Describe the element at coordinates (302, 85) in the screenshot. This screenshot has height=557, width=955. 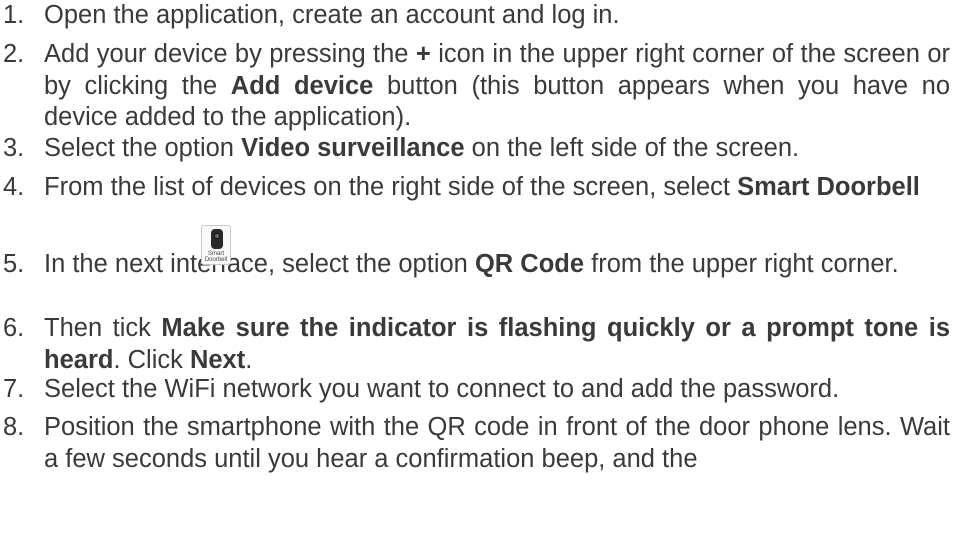
I see `add-device-label: Add device` at that location.